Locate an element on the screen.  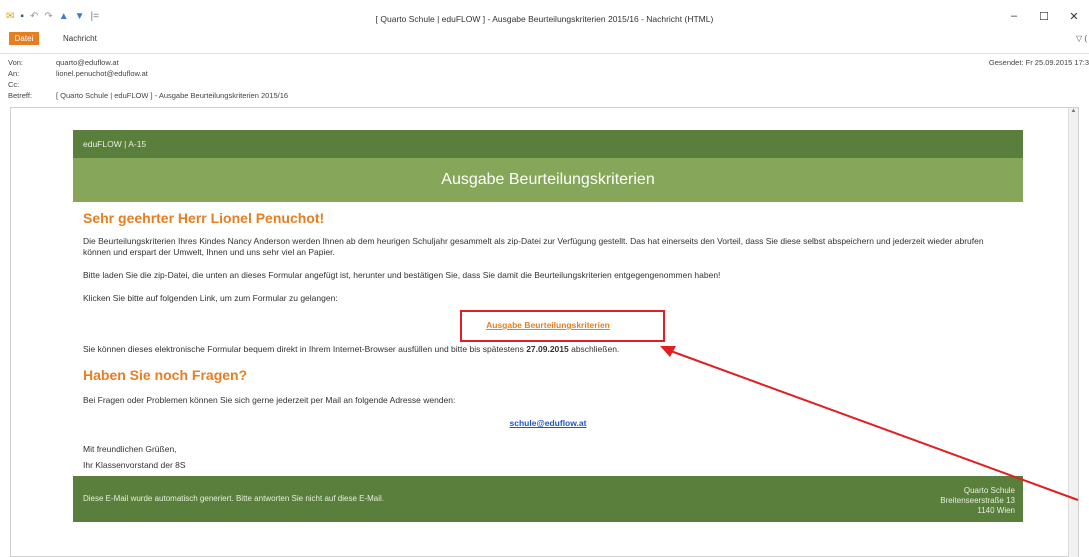
form-link: Ausgabe Beurteilungskriterien is located at coordinates (548, 325).